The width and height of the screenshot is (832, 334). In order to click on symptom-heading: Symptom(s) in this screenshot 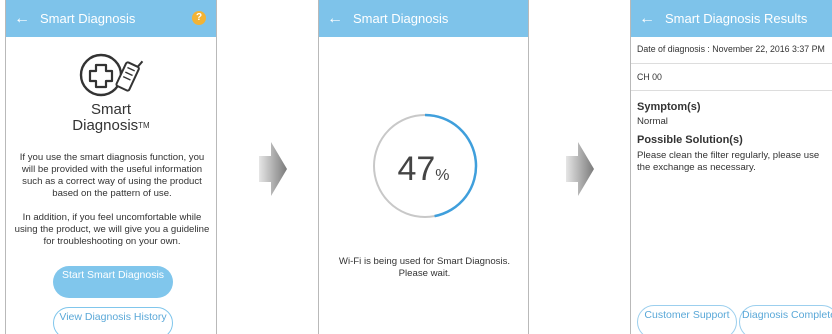, I will do `click(669, 107)`.